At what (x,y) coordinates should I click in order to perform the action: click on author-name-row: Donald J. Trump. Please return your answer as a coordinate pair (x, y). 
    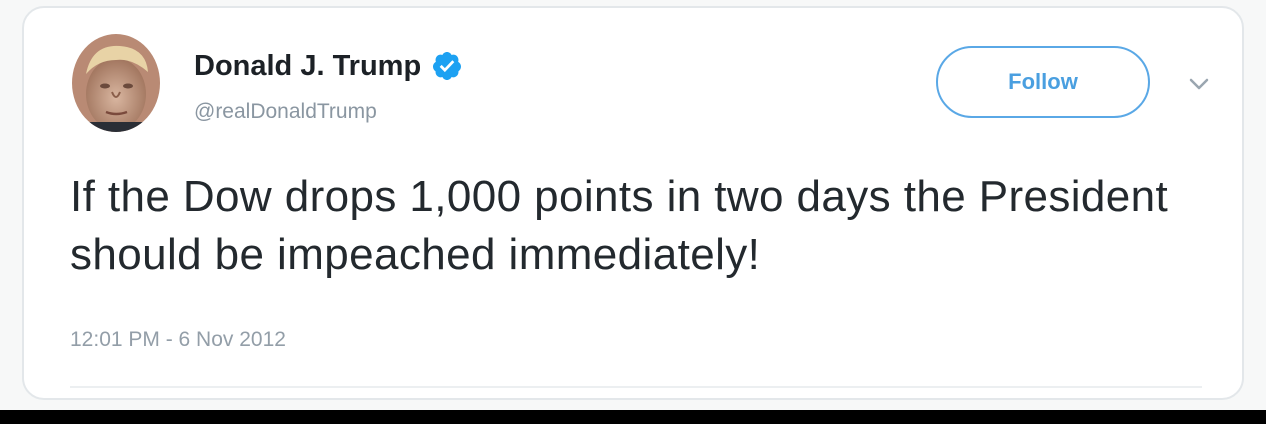
    Looking at the image, I should click on (328, 66).